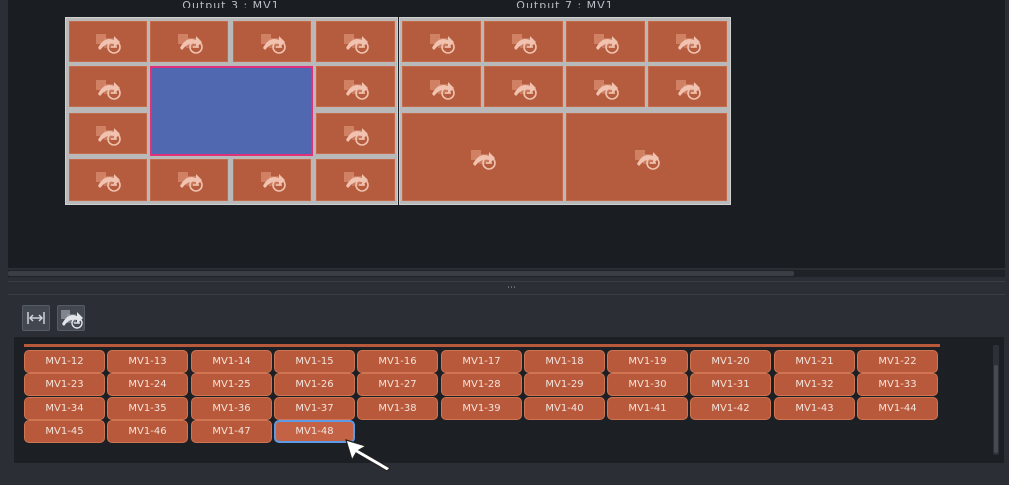  Describe the element at coordinates (897, 361) in the screenshot. I see `source-button-mv1-22: MV1-22` at that location.